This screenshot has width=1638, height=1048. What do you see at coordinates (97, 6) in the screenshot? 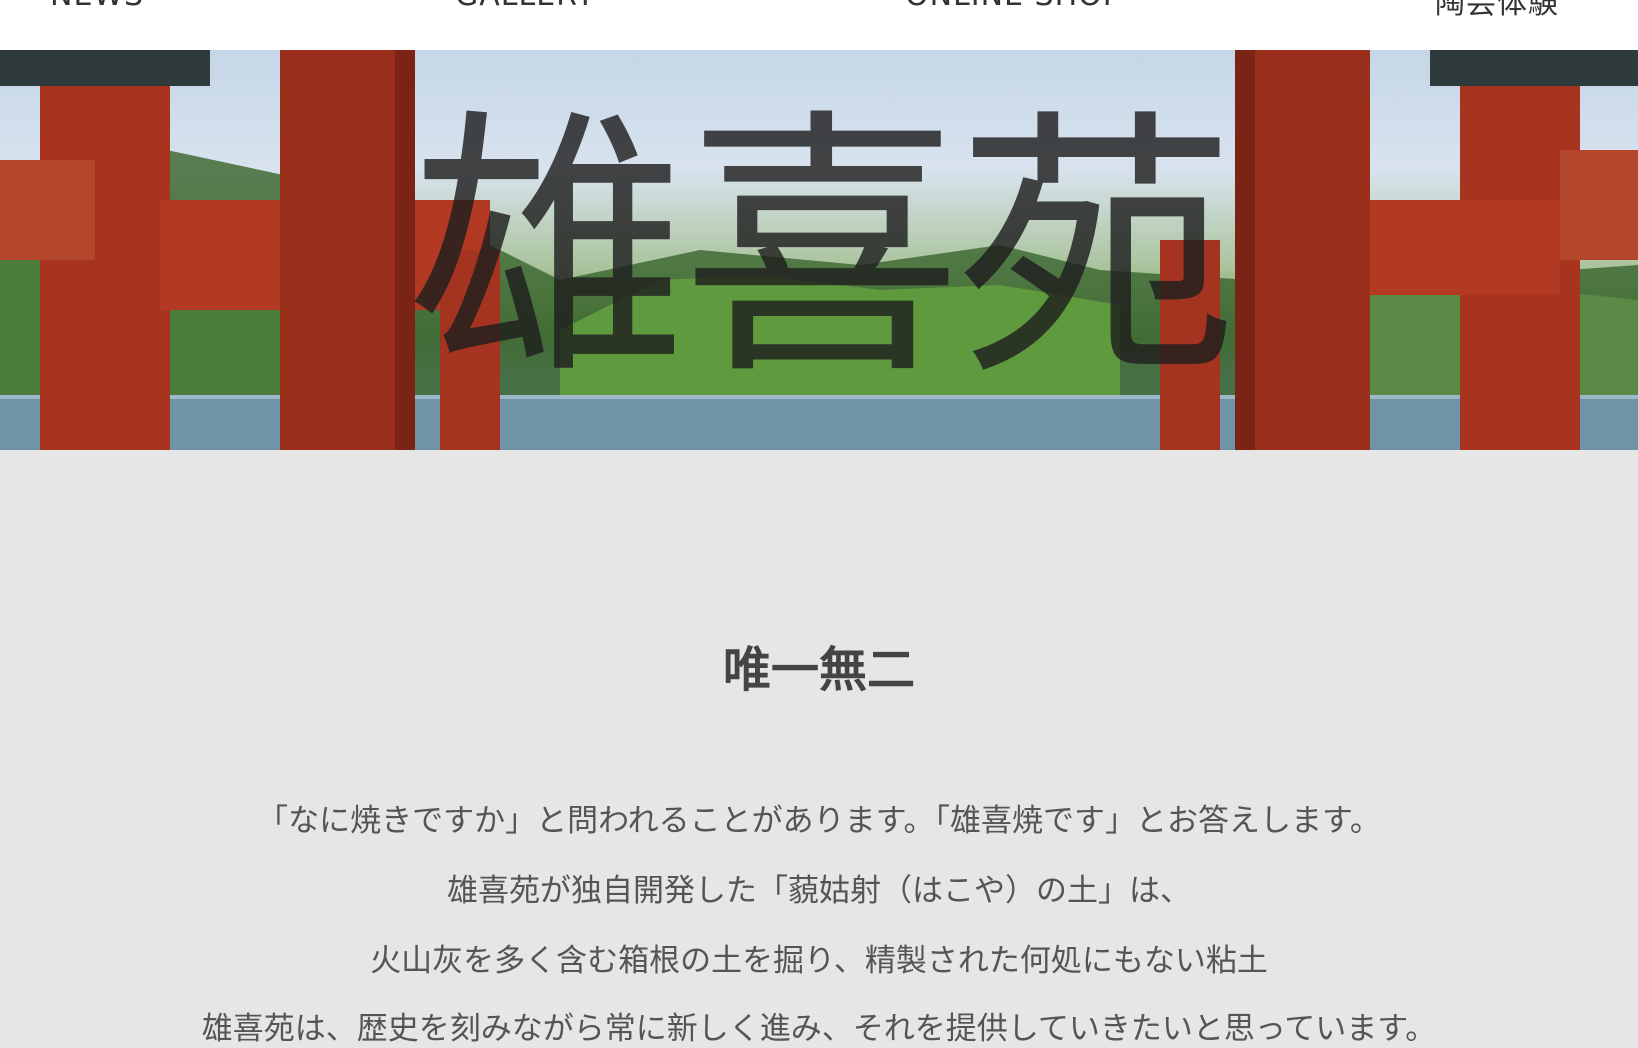
I see `nav-item-news: NEWS` at bounding box center [97, 6].